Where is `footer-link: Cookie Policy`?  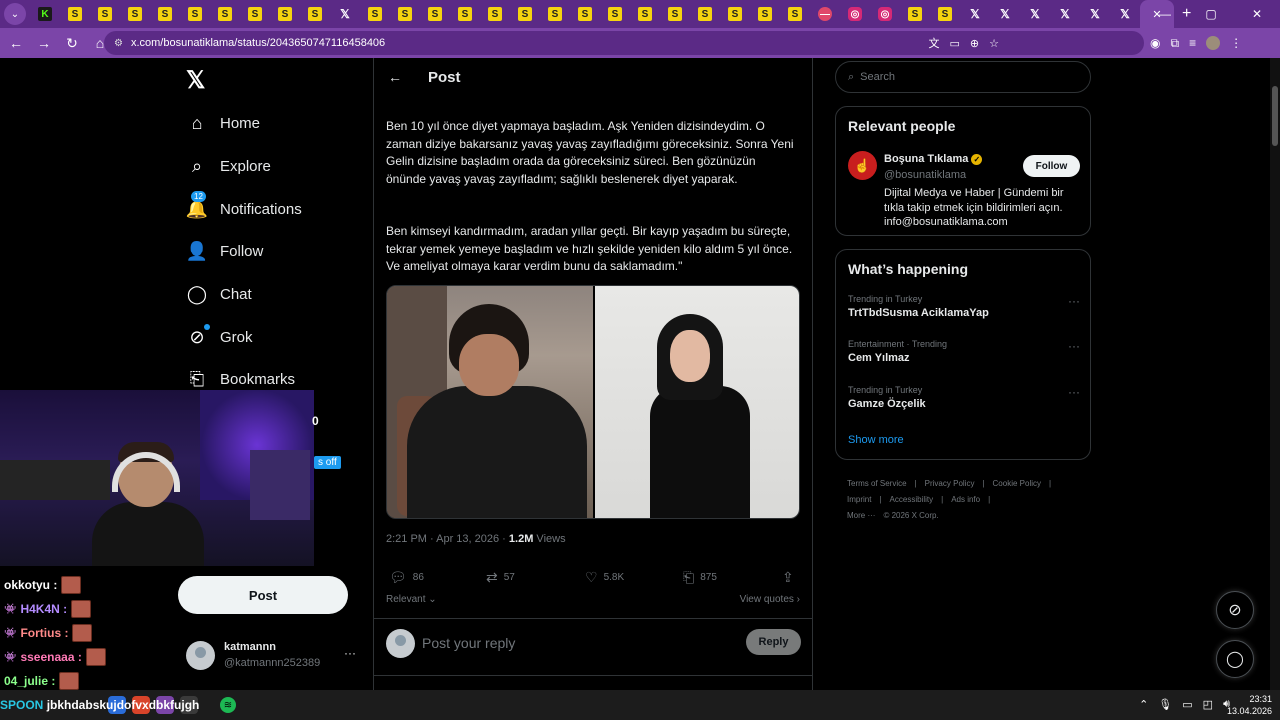
footer-link: Cookie Policy is located at coordinates (1017, 483).